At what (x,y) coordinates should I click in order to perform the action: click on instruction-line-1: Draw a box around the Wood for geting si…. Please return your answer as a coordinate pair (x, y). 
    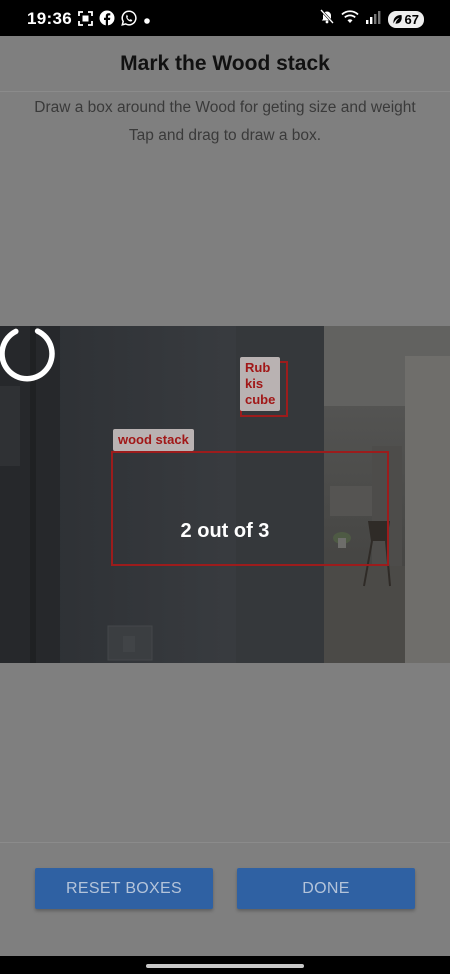
    Looking at the image, I should click on (225, 107).